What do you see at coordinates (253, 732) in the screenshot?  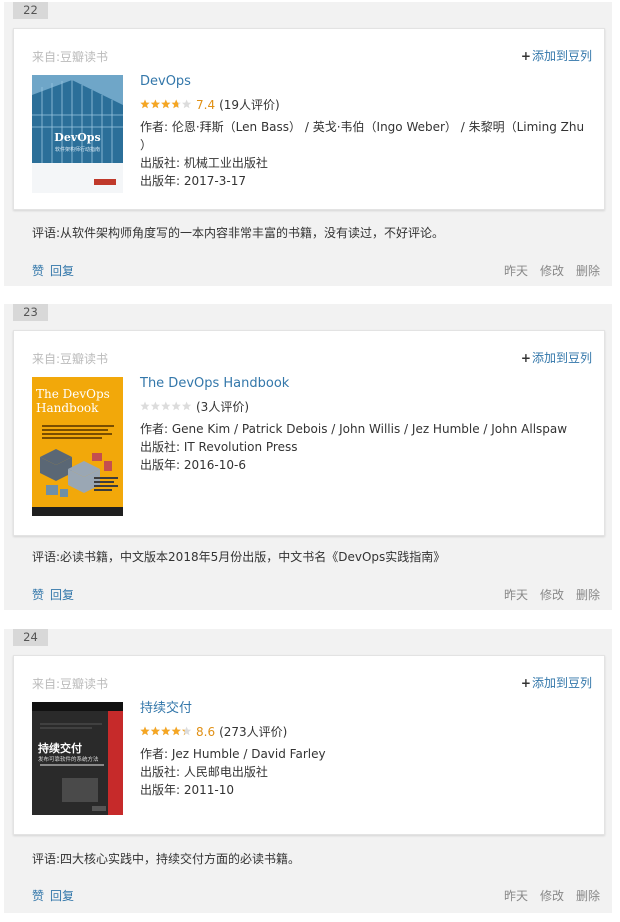 I see `rating-votes: (273人评价)` at bounding box center [253, 732].